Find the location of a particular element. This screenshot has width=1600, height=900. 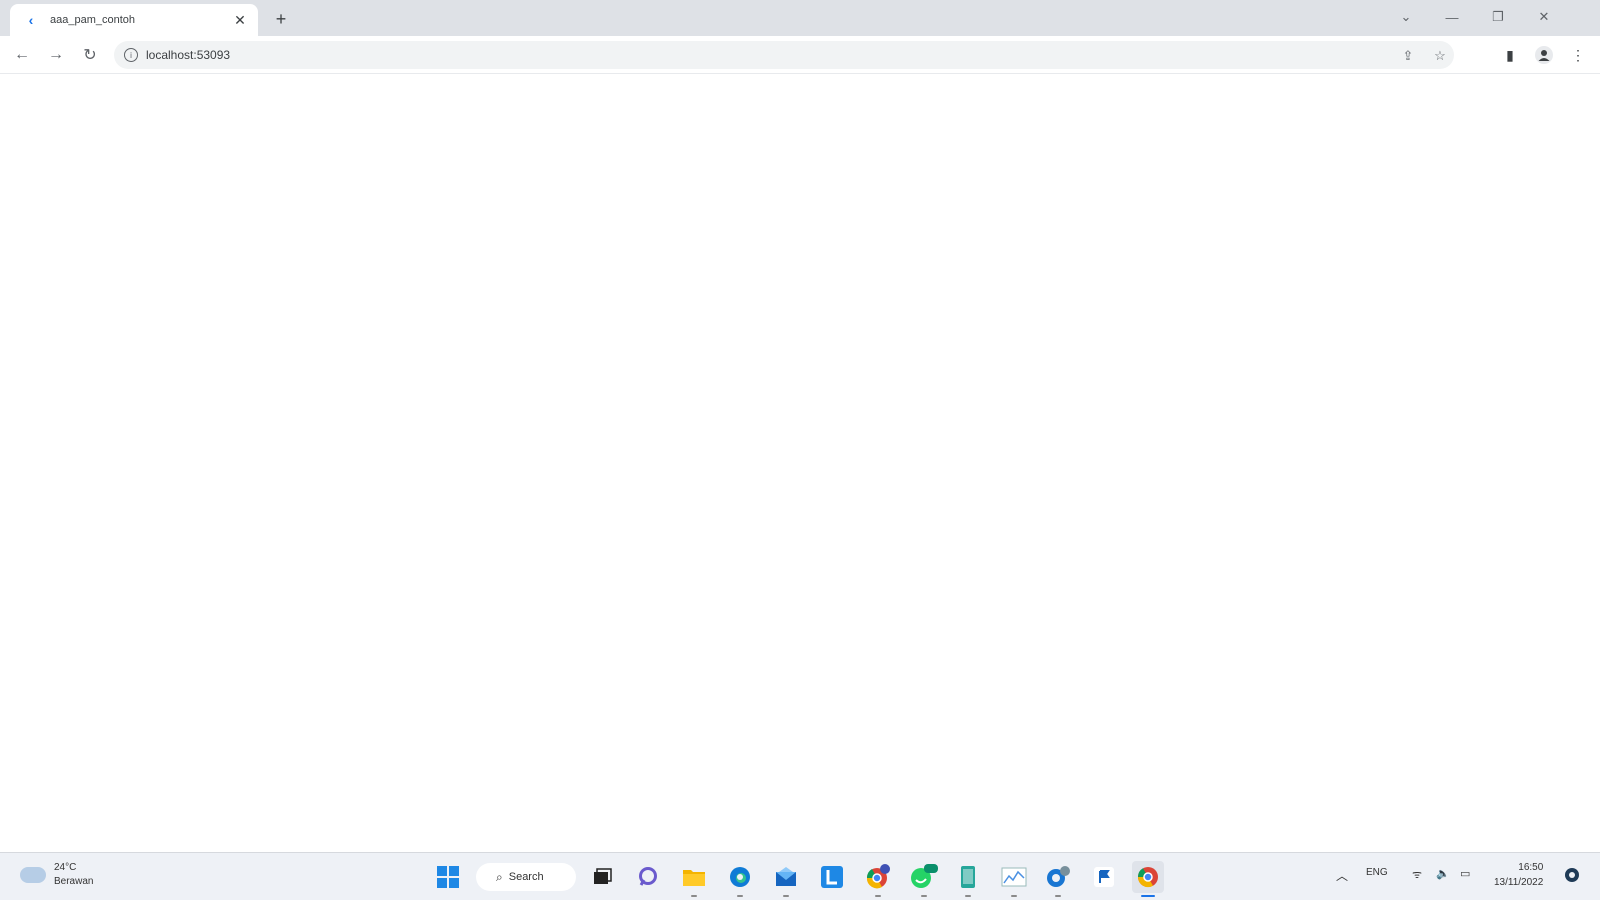

url-text: localhost:53093 is located at coordinates (188, 55).